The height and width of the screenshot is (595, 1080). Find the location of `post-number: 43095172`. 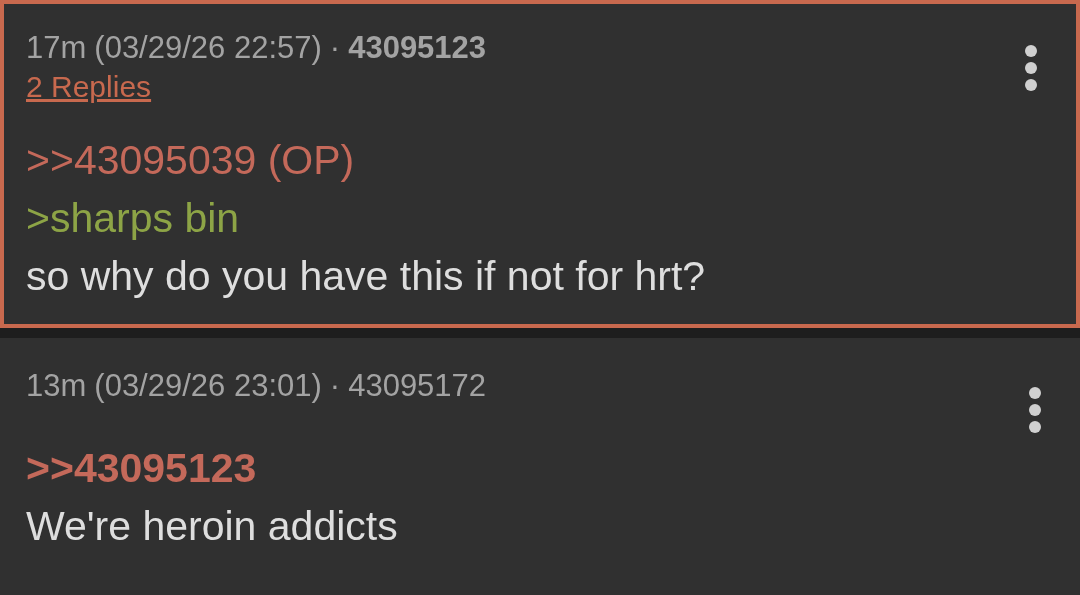

post-number: 43095172 is located at coordinates (417, 386).